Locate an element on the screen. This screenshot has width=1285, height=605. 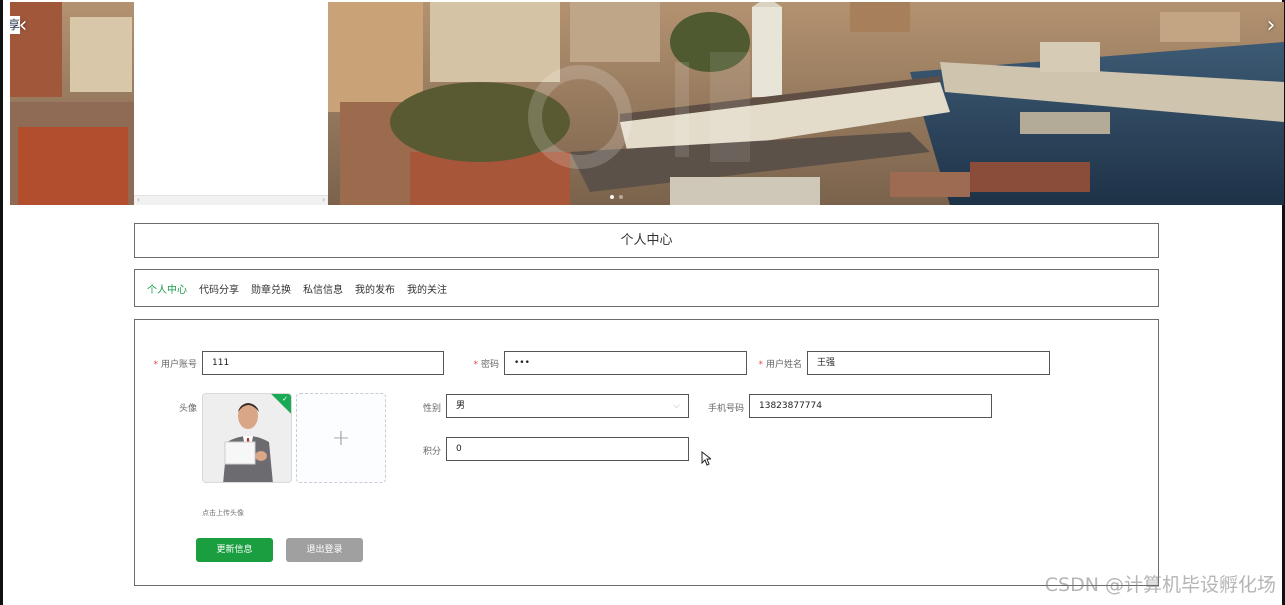
password-label-text: 密码 is located at coordinates (489, 365).